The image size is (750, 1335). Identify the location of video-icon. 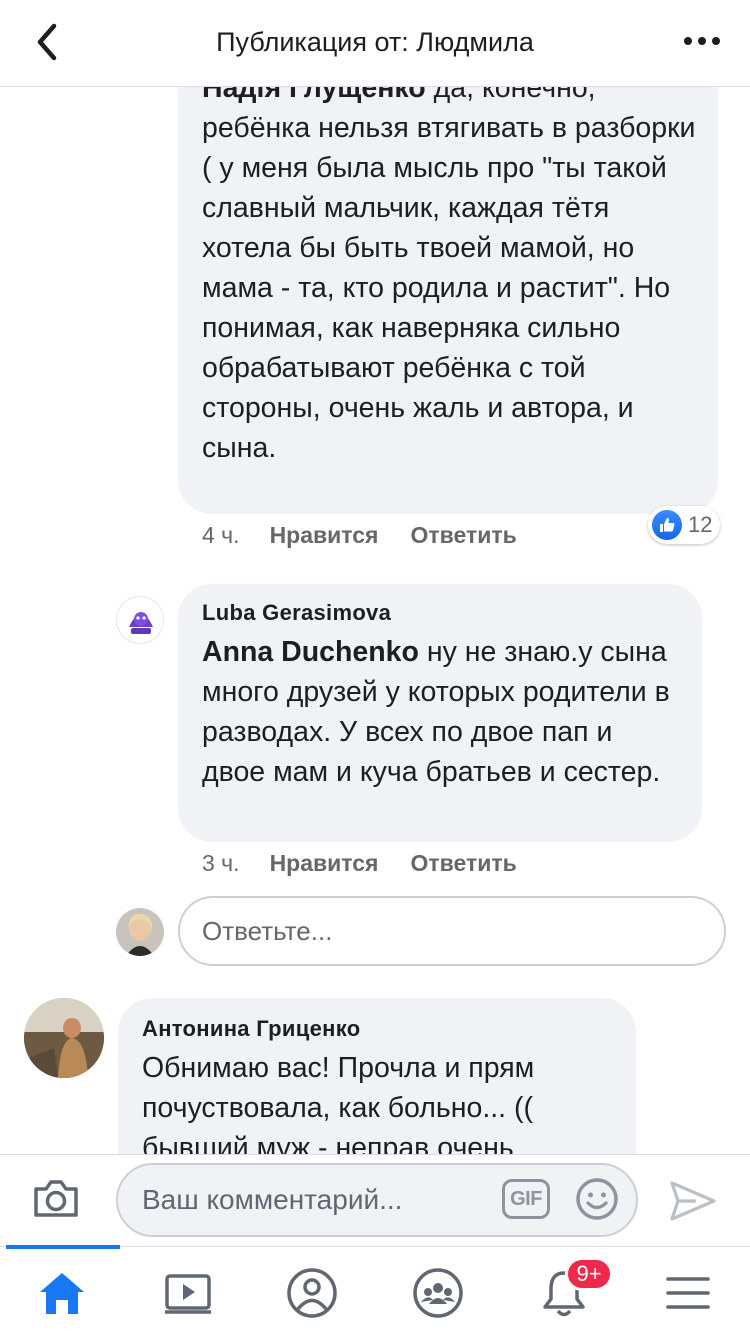
(188, 1294).